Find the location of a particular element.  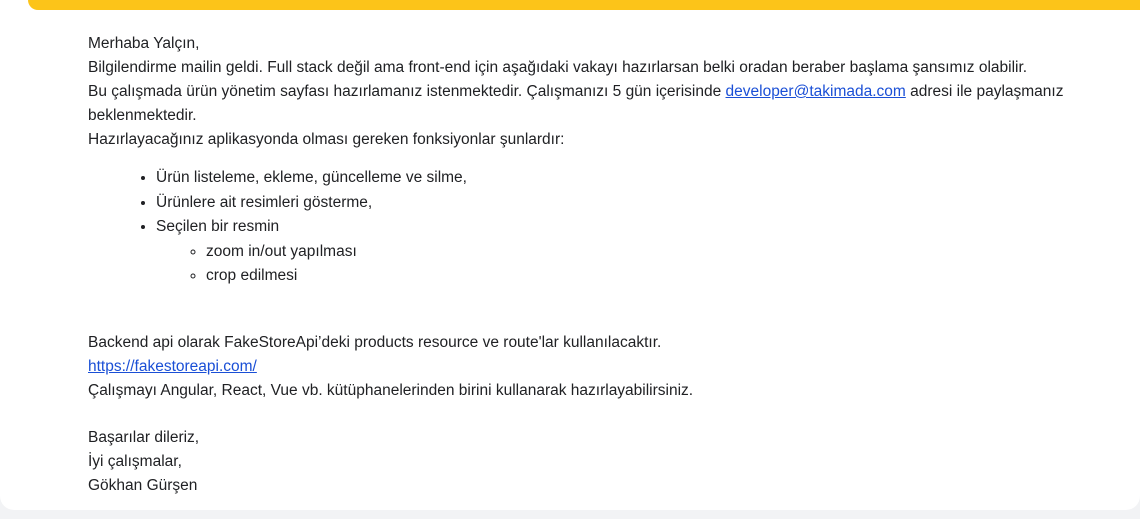

list-item: crop edilmesi is located at coordinates (667, 276).